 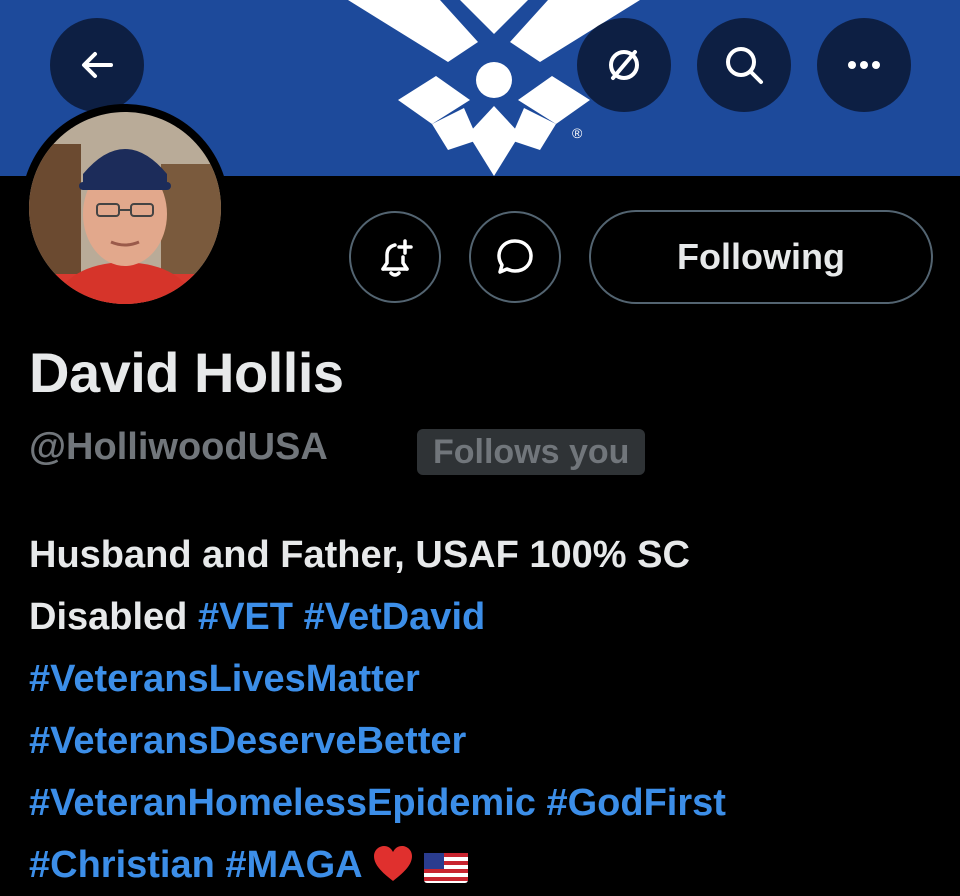 What do you see at coordinates (531, 452) in the screenshot?
I see `follows-you-badge: Follows you` at bounding box center [531, 452].